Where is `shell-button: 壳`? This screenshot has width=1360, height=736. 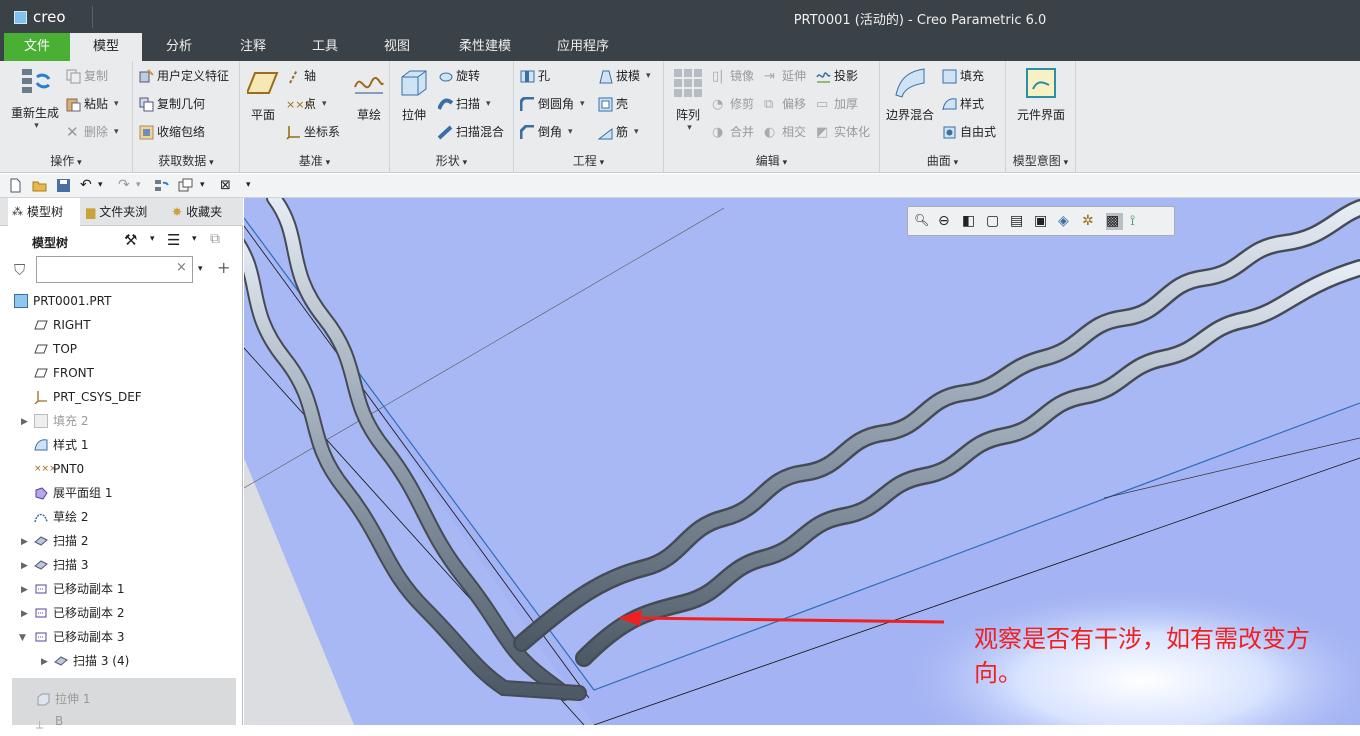
shell-button: 壳 is located at coordinates (613, 104).